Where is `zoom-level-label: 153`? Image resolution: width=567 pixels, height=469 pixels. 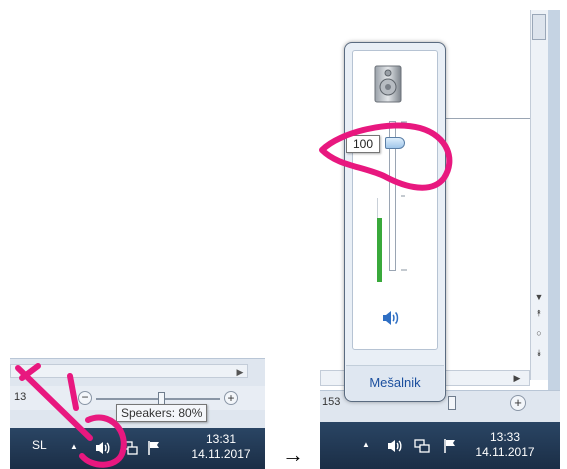
zoom-level-label: 153 is located at coordinates (331, 402).